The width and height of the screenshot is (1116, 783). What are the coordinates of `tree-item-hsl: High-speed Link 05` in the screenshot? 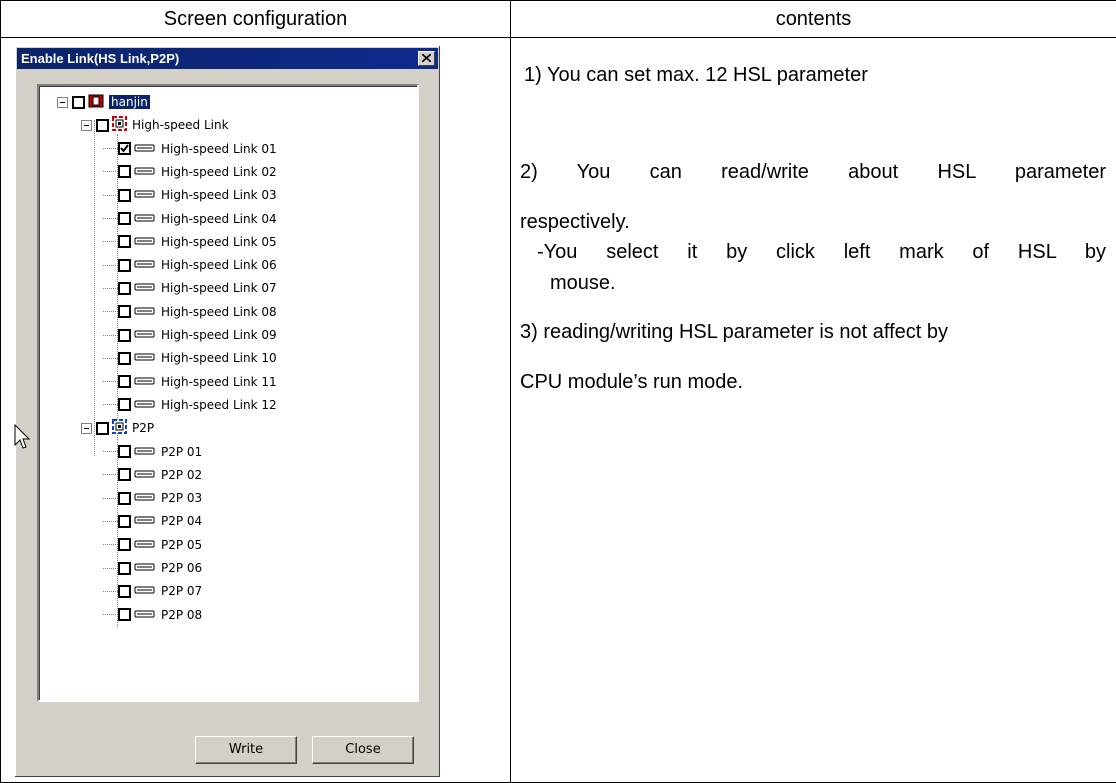 It's located at (190, 242).